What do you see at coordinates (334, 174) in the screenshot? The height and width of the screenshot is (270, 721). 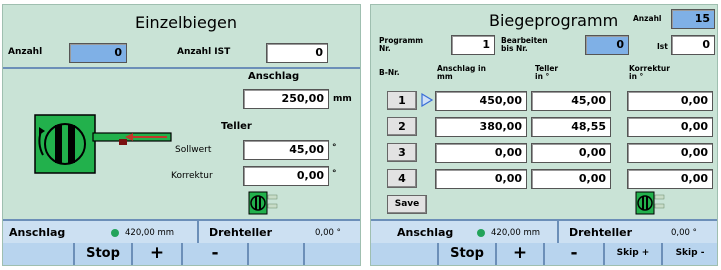 I see `korrektur-unit: °` at bounding box center [334, 174].